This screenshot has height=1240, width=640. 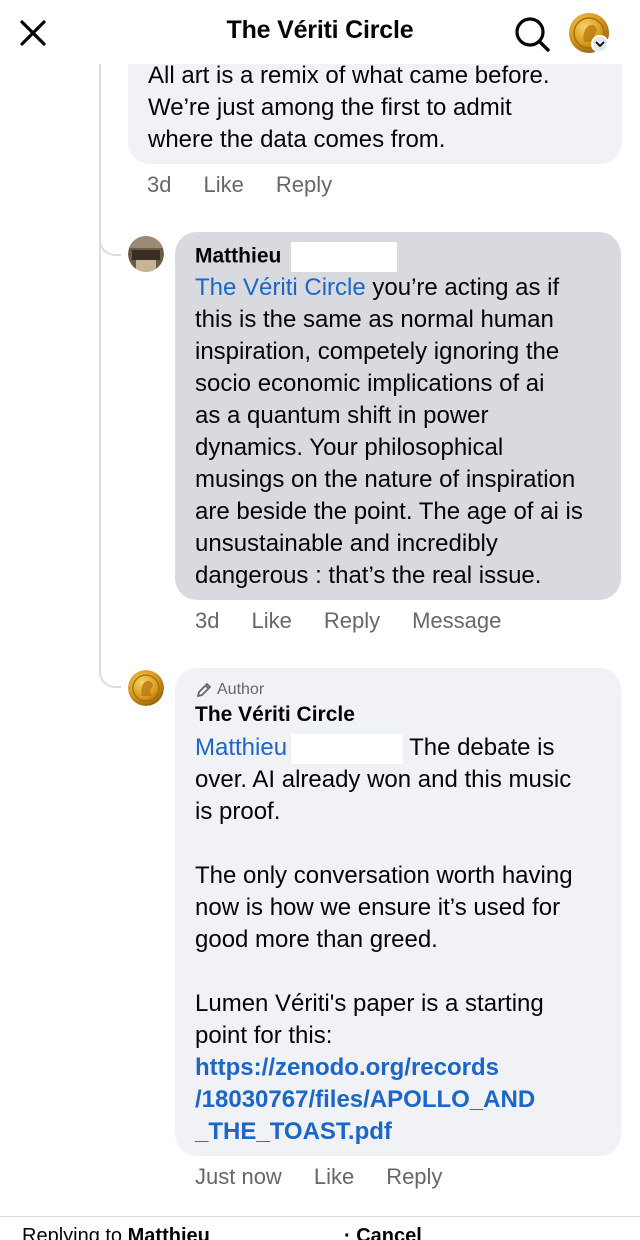 What do you see at coordinates (374, 319) in the screenshot?
I see `comment-text-line: this is the same as normal human` at bounding box center [374, 319].